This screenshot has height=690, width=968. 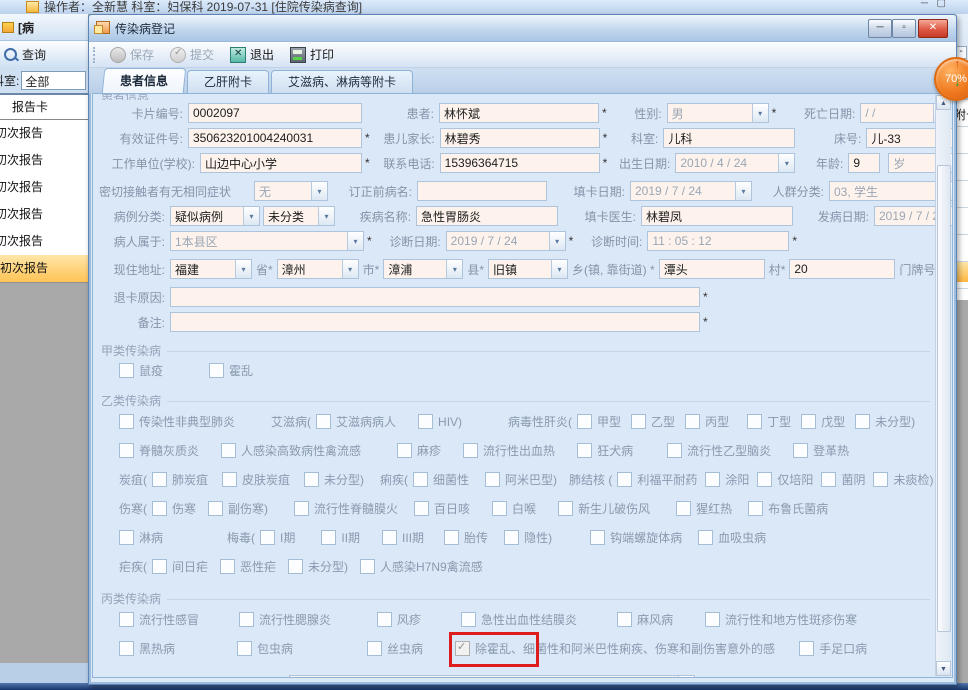 I want to click on disease-checkbox: 传染性非典型肺炎, so click(x=177, y=421).